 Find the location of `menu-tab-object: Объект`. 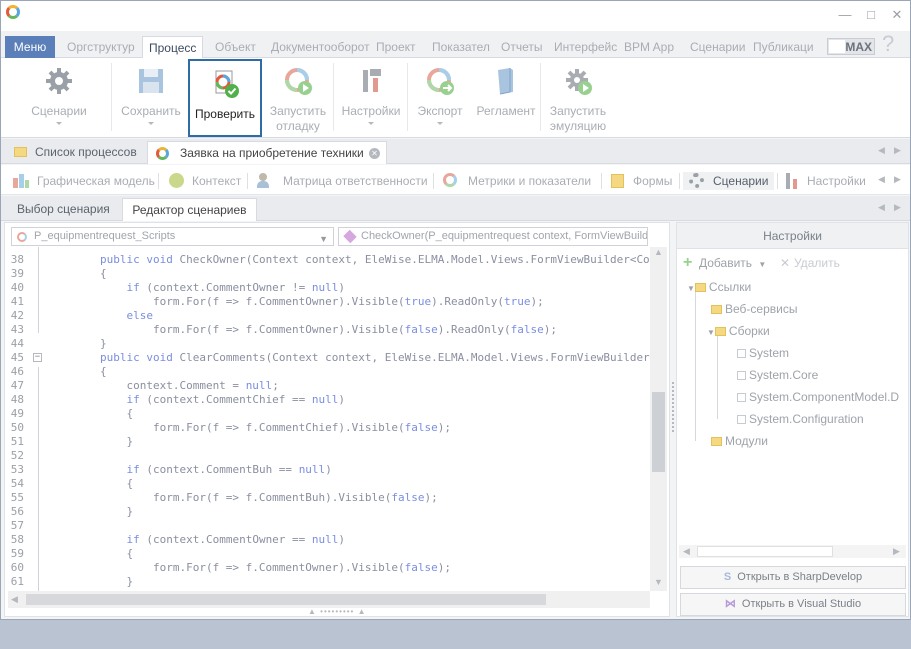

menu-tab-object: Объект is located at coordinates (235, 47).